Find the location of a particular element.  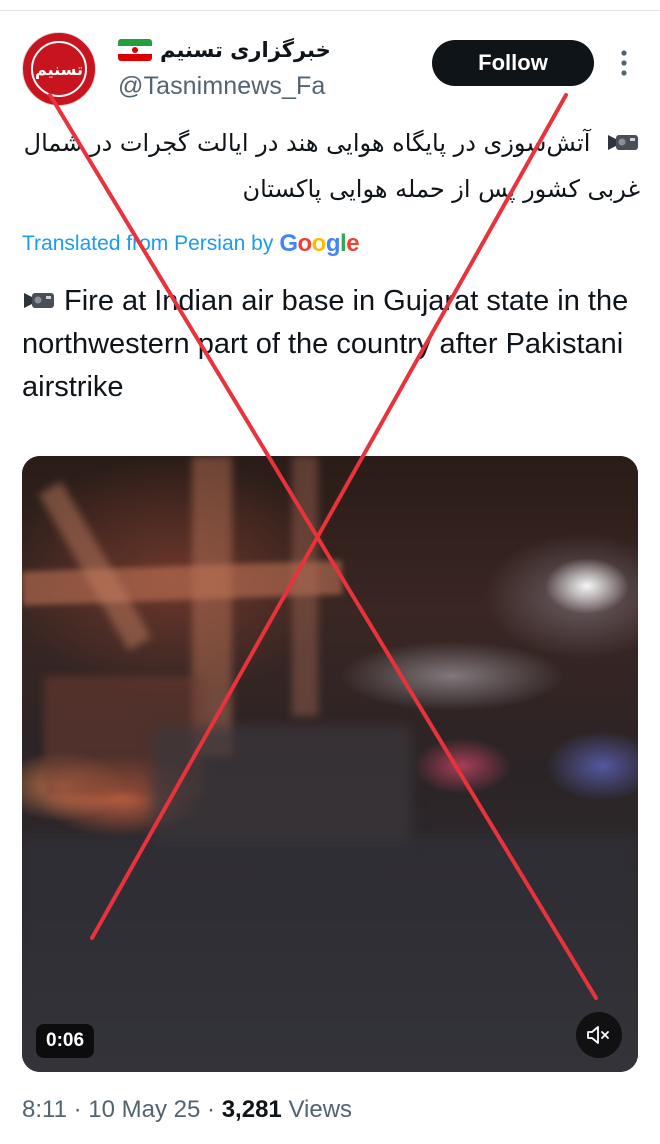

display-name: خبرگزاری تسنیم is located at coordinates (224, 50).